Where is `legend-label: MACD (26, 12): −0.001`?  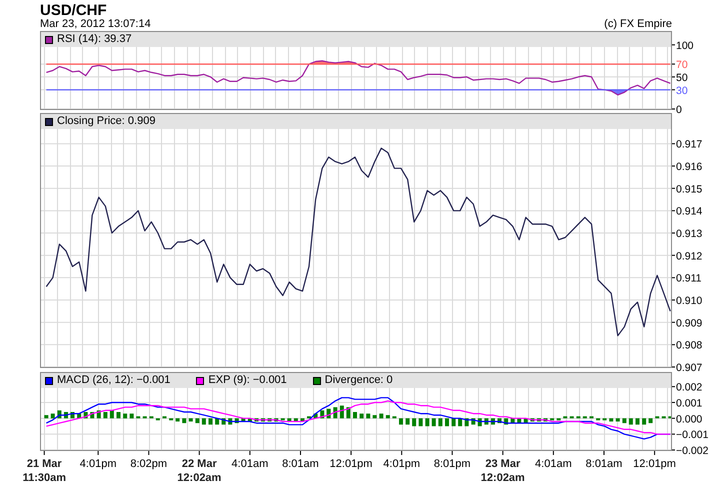
legend-label: MACD (26, 12): −0.001 is located at coordinates (113, 380).